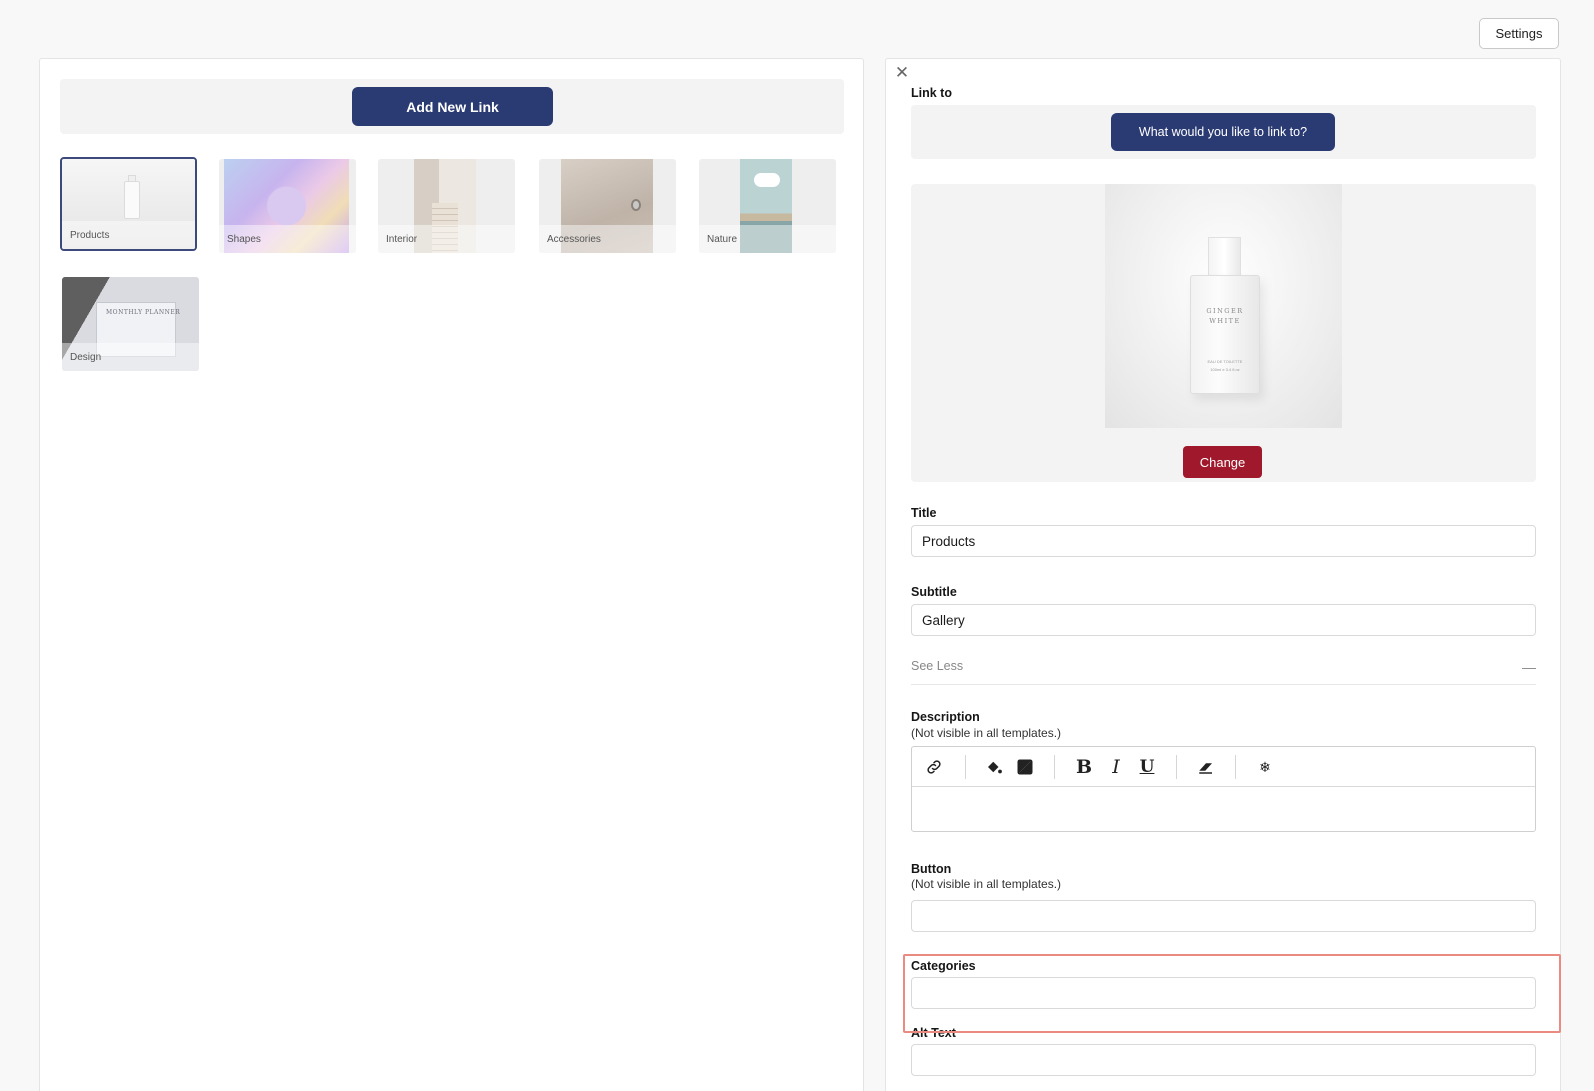 Image resolution: width=1594 pixels, height=1091 pixels. I want to click on categories-label: Categories, so click(943, 966).